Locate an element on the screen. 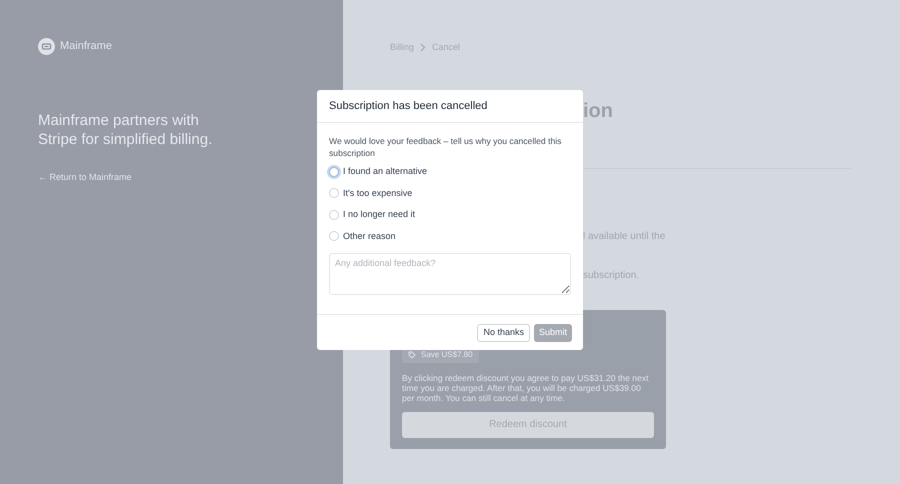 The width and height of the screenshot is (900, 484). feedback-field: Any additional feedback? is located at coordinates (450, 274).